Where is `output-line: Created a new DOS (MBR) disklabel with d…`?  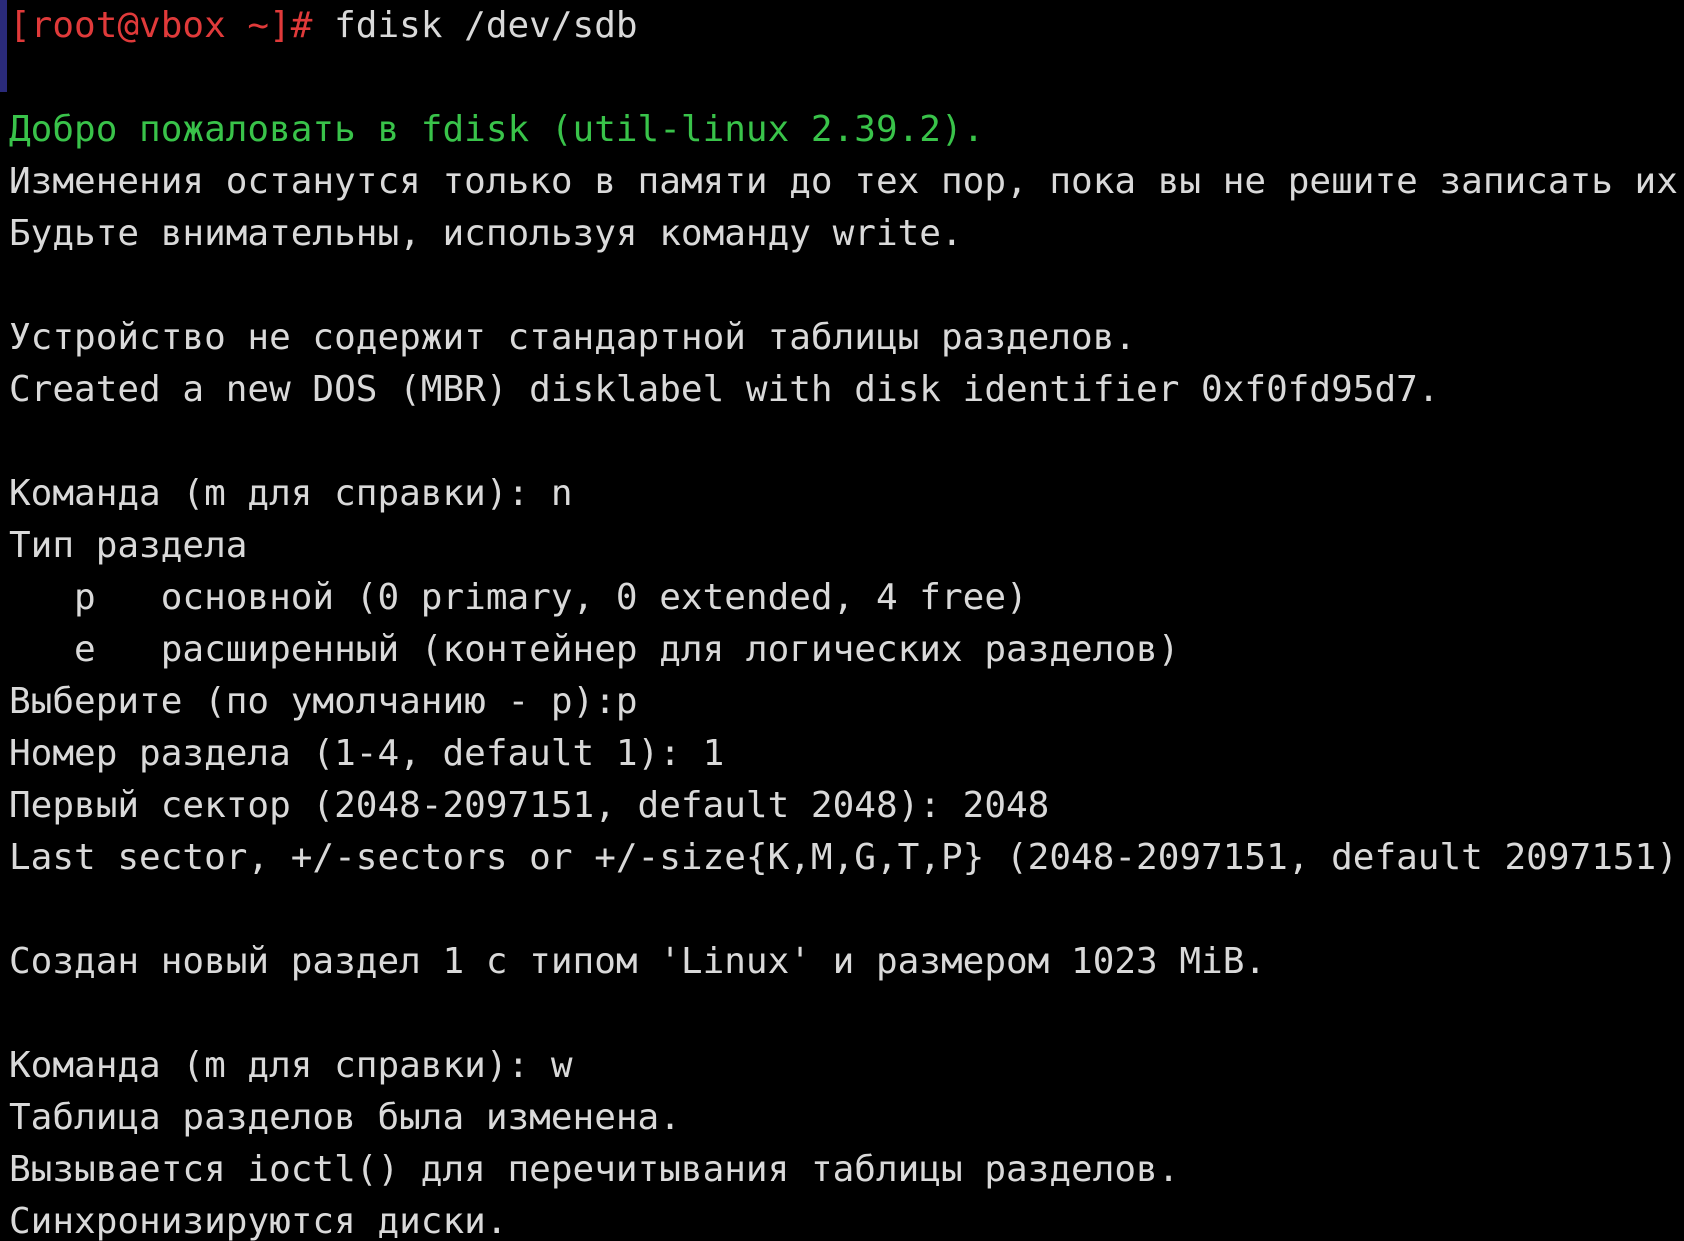
output-line: Created a new DOS (MBR) disklabel with d… is located at coordinates (724, 389).